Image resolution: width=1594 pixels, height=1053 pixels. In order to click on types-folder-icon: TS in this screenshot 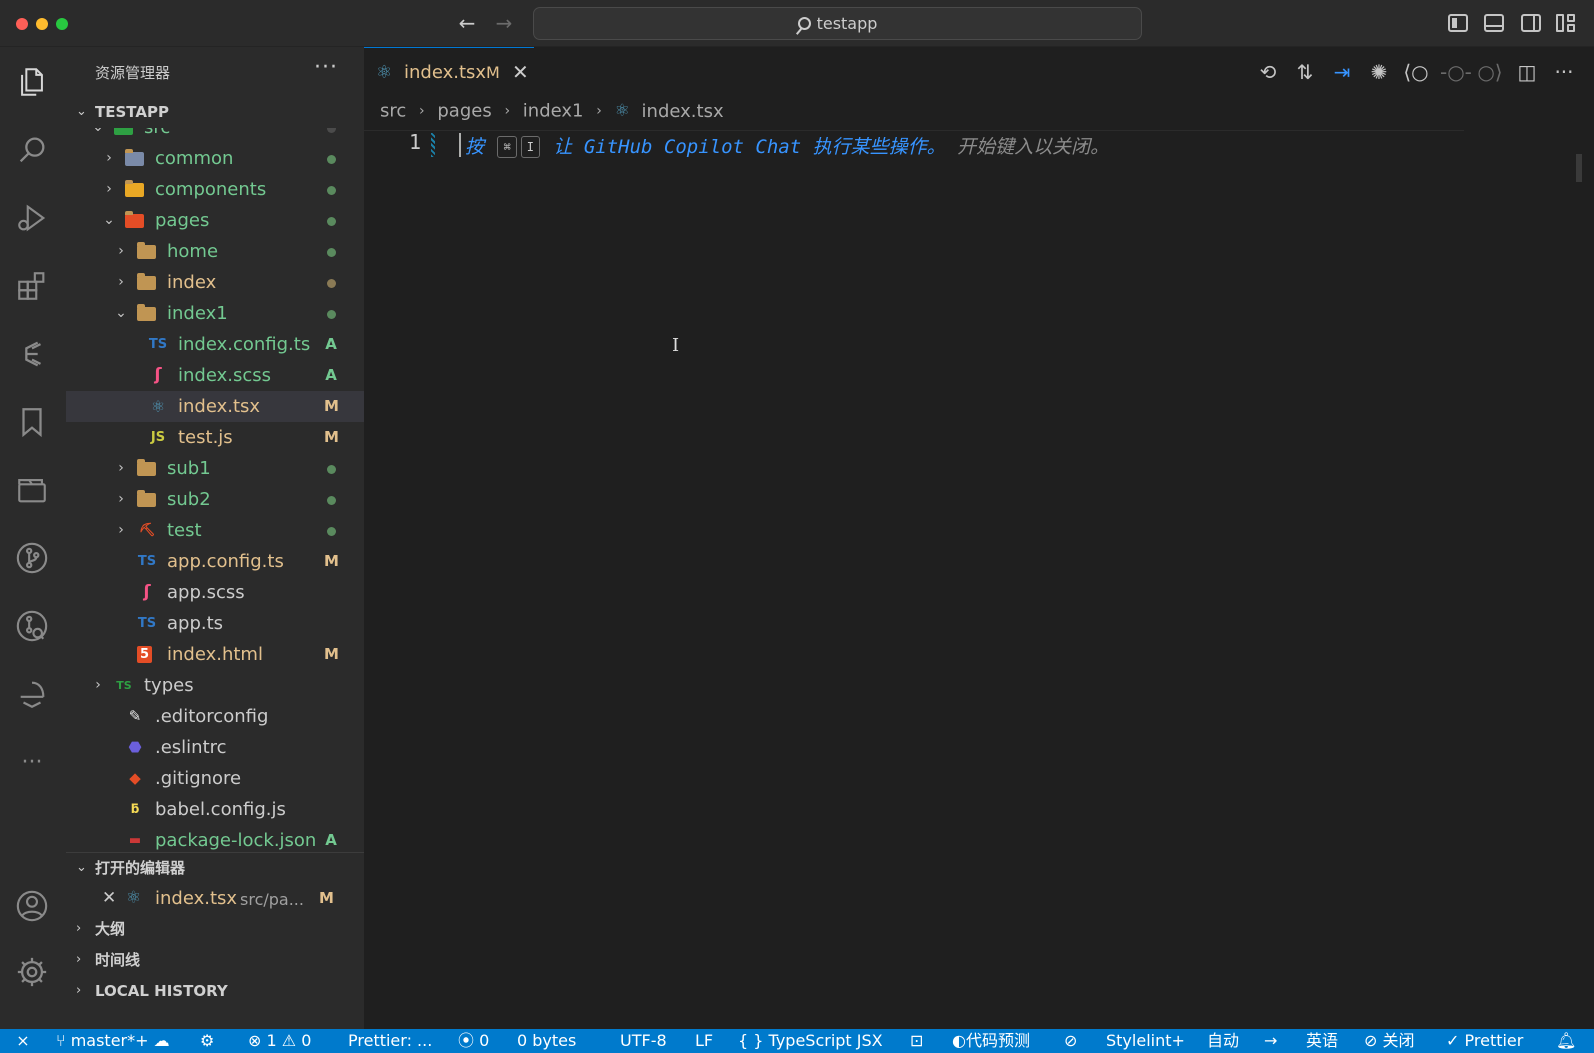, I will do `click(124, 685)`.